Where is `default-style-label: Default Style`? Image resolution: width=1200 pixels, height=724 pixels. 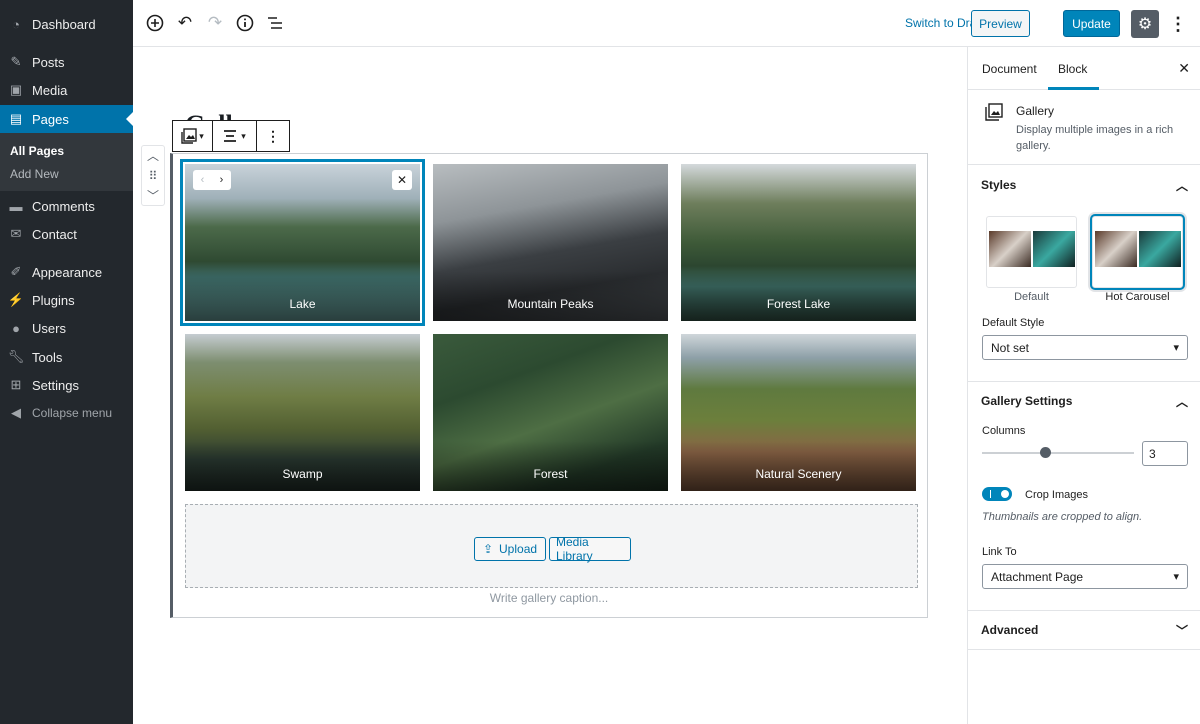
default-style-label: Default Style is located at coordinates (1013, 323).